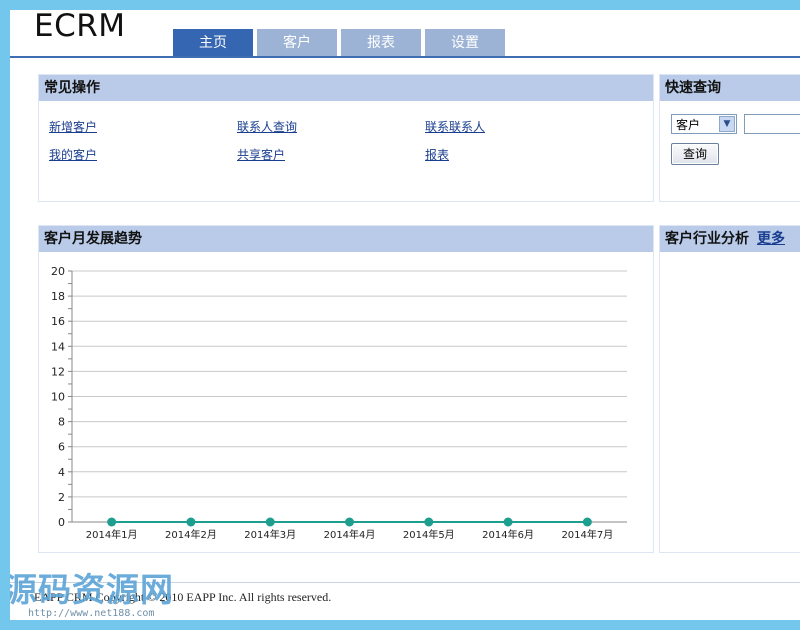  I want to click on link-contact-search: 联系人查询, so click(267, 126).